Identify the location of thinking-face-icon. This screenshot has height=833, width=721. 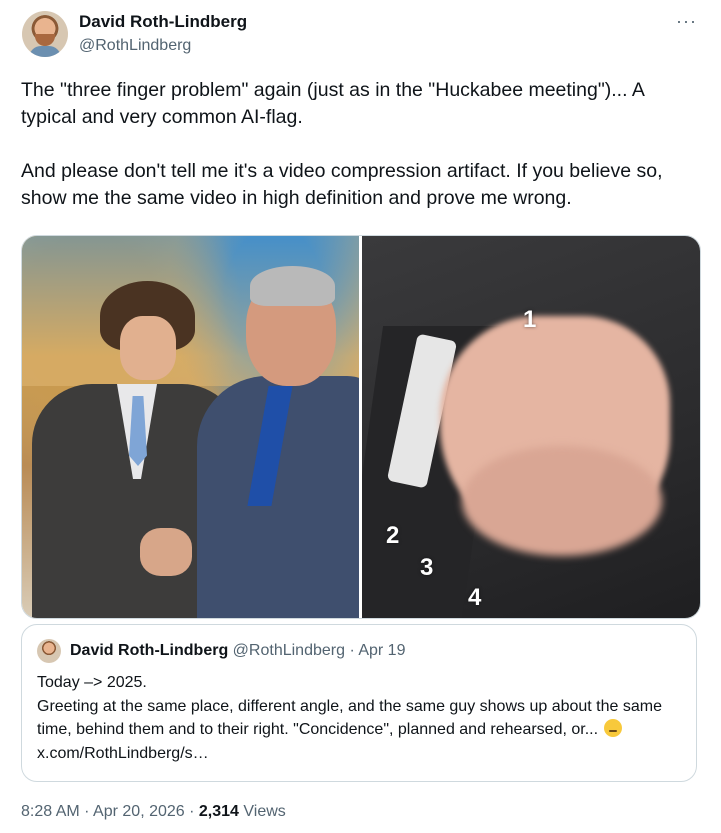
(613, 728).